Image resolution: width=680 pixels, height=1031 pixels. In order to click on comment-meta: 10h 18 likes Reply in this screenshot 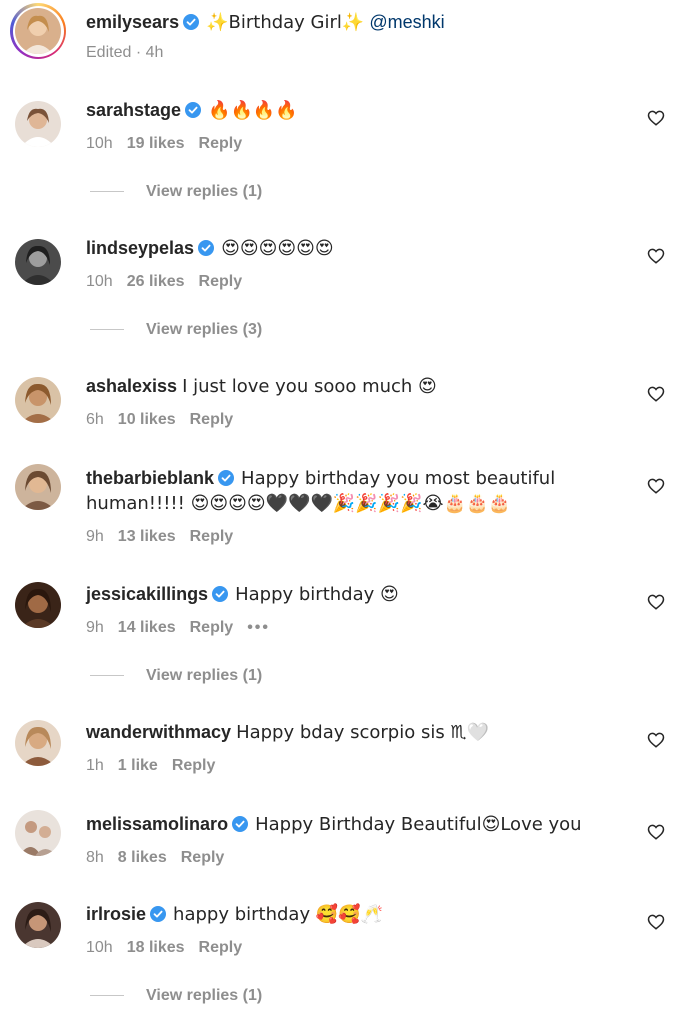, I will do `click(171, 948)`.